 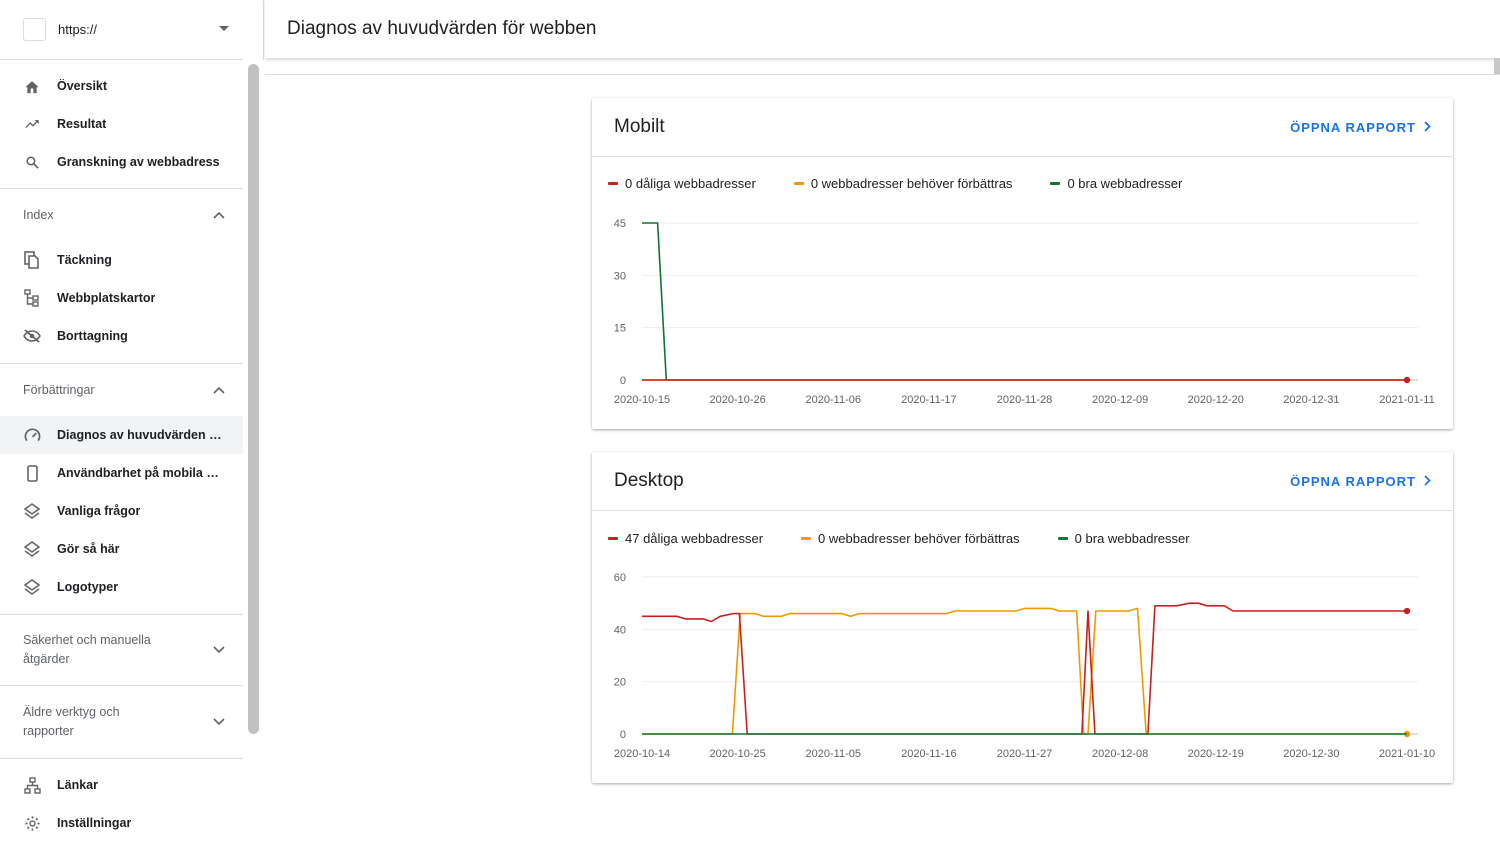 What do you see at coordinates (928, 400) in the screenshot?
I see `x-tick-label: 2020-11-17` at bounding box center [928, 400].